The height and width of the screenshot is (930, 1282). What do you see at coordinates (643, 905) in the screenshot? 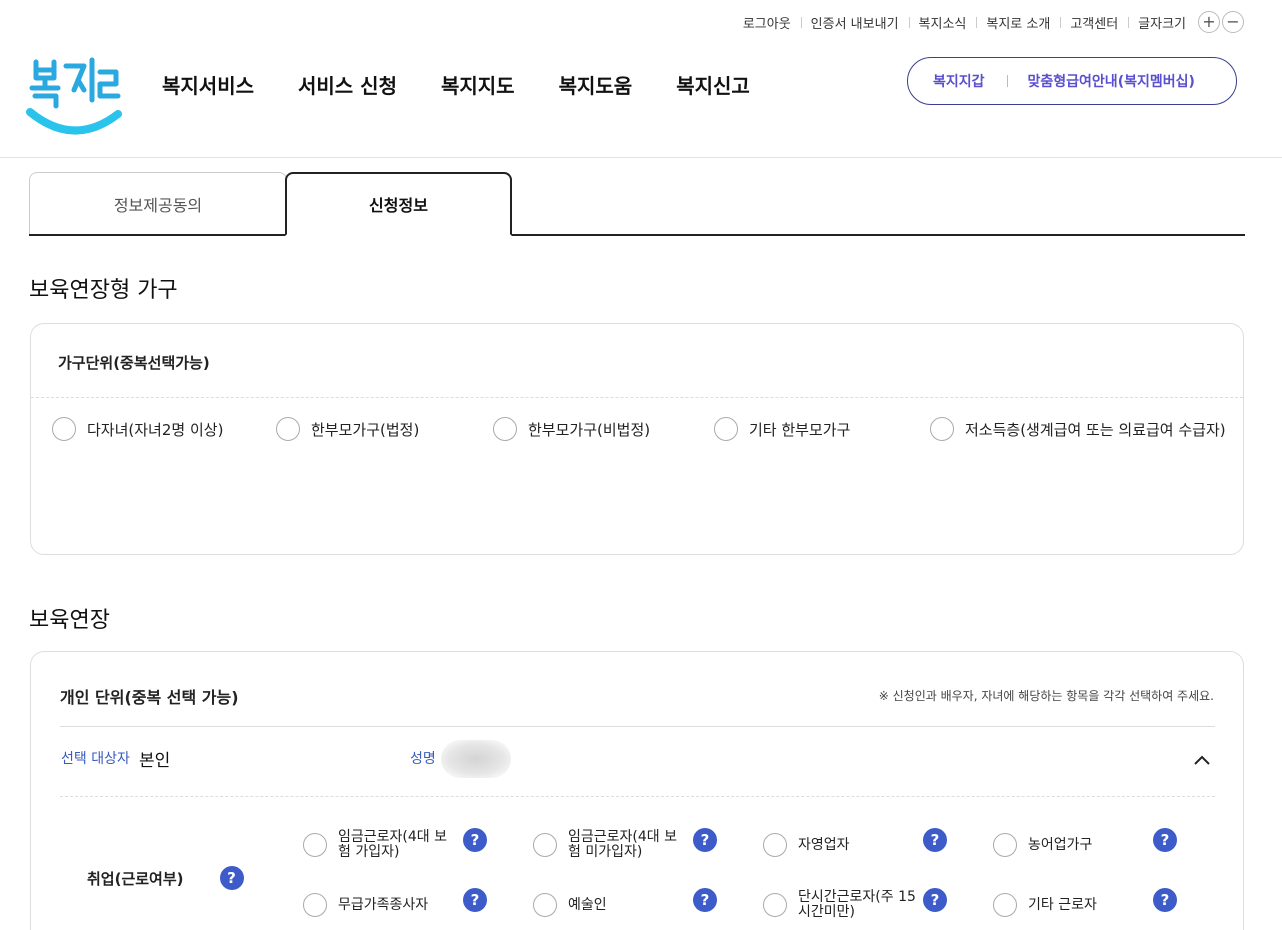
I see `employment-option: 예술인 ?` at bounding box center [643, 905].